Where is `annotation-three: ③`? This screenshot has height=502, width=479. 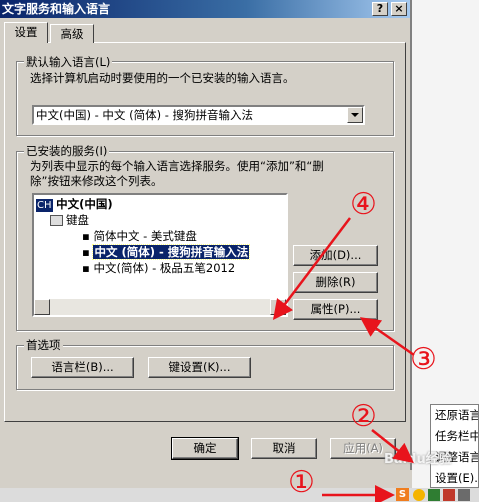
annotation-three: ③ is located at coordinates (423, 359).